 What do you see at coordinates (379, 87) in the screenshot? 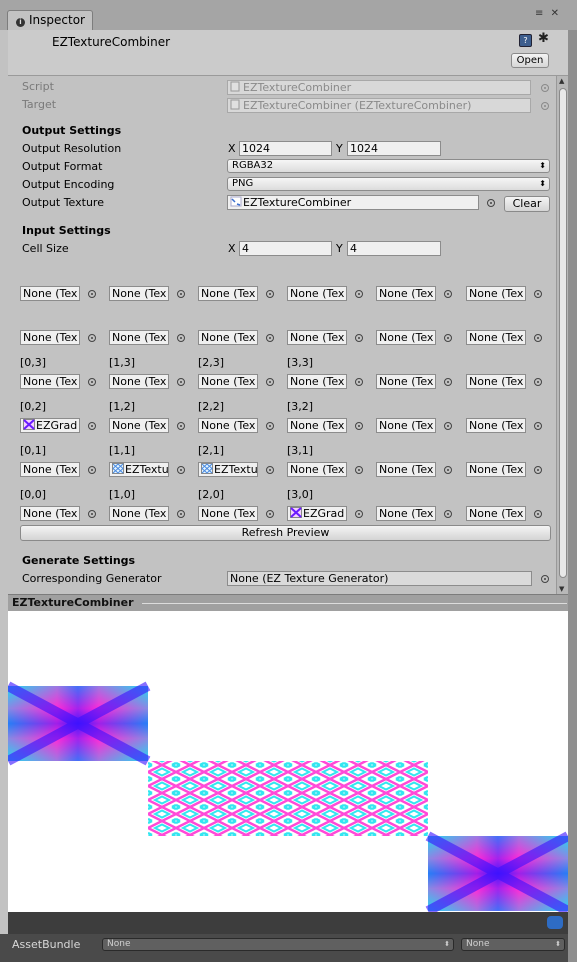
I see `script-field: EZTextureCombiner` at bounding box center [379, 87].